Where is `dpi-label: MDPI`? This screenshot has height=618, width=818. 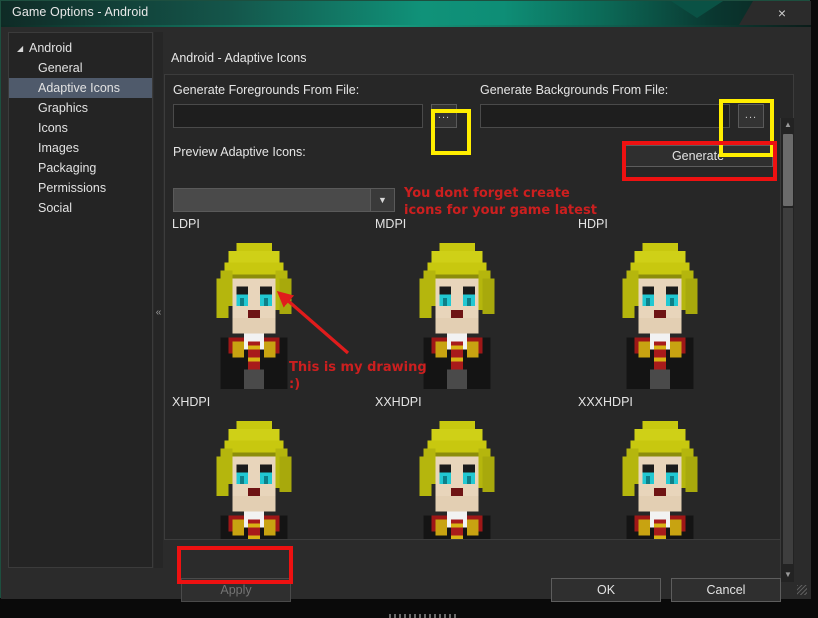
dpi-label: MDPI is located at coordinates (391, 224).